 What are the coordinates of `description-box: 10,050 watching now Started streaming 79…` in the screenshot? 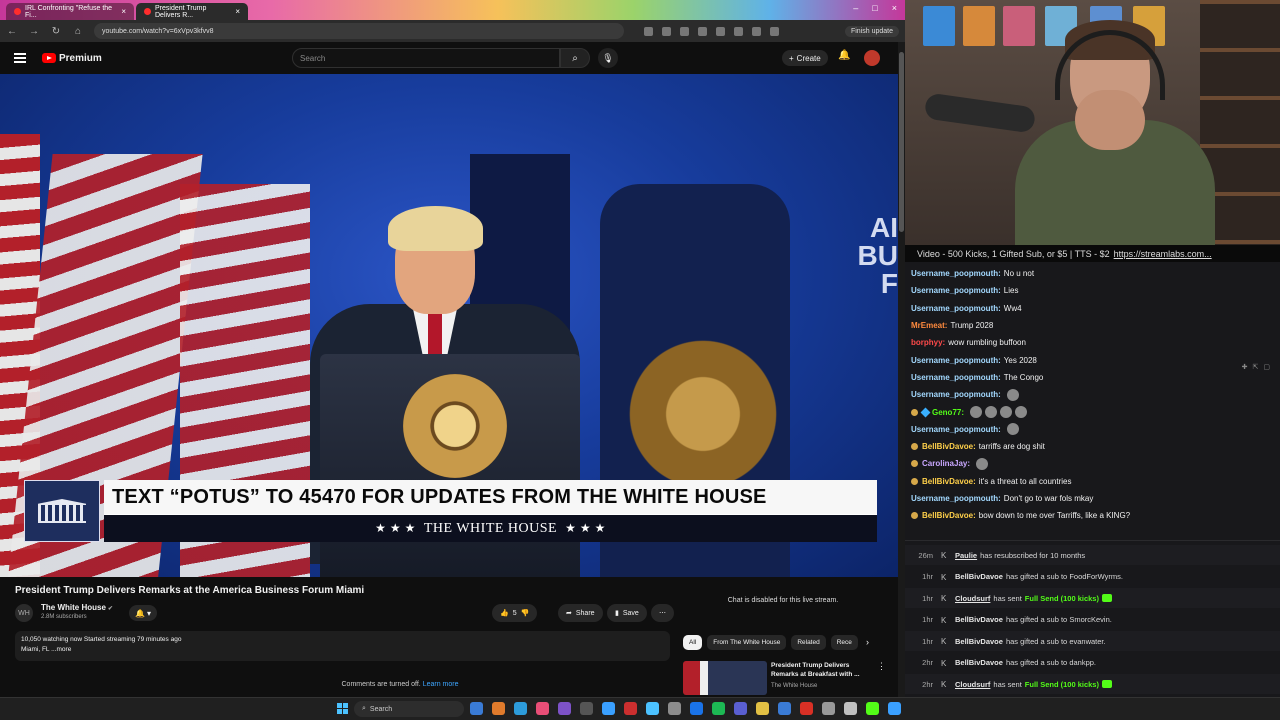 It's located at (342, 646).